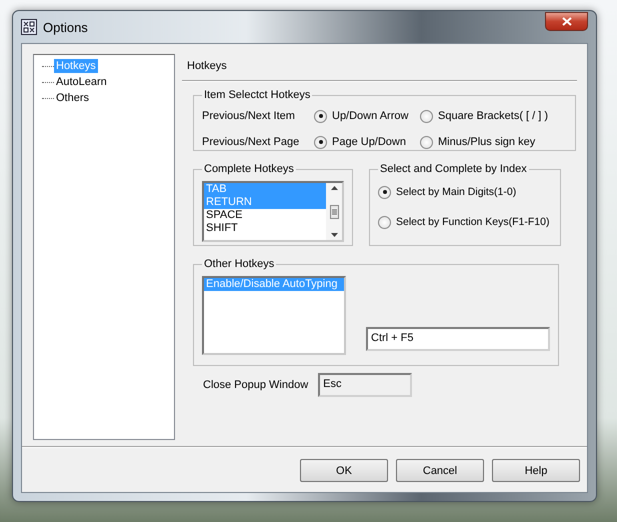  I want to click on hotkey-field: Ctrl + F5, so click(458, 339).